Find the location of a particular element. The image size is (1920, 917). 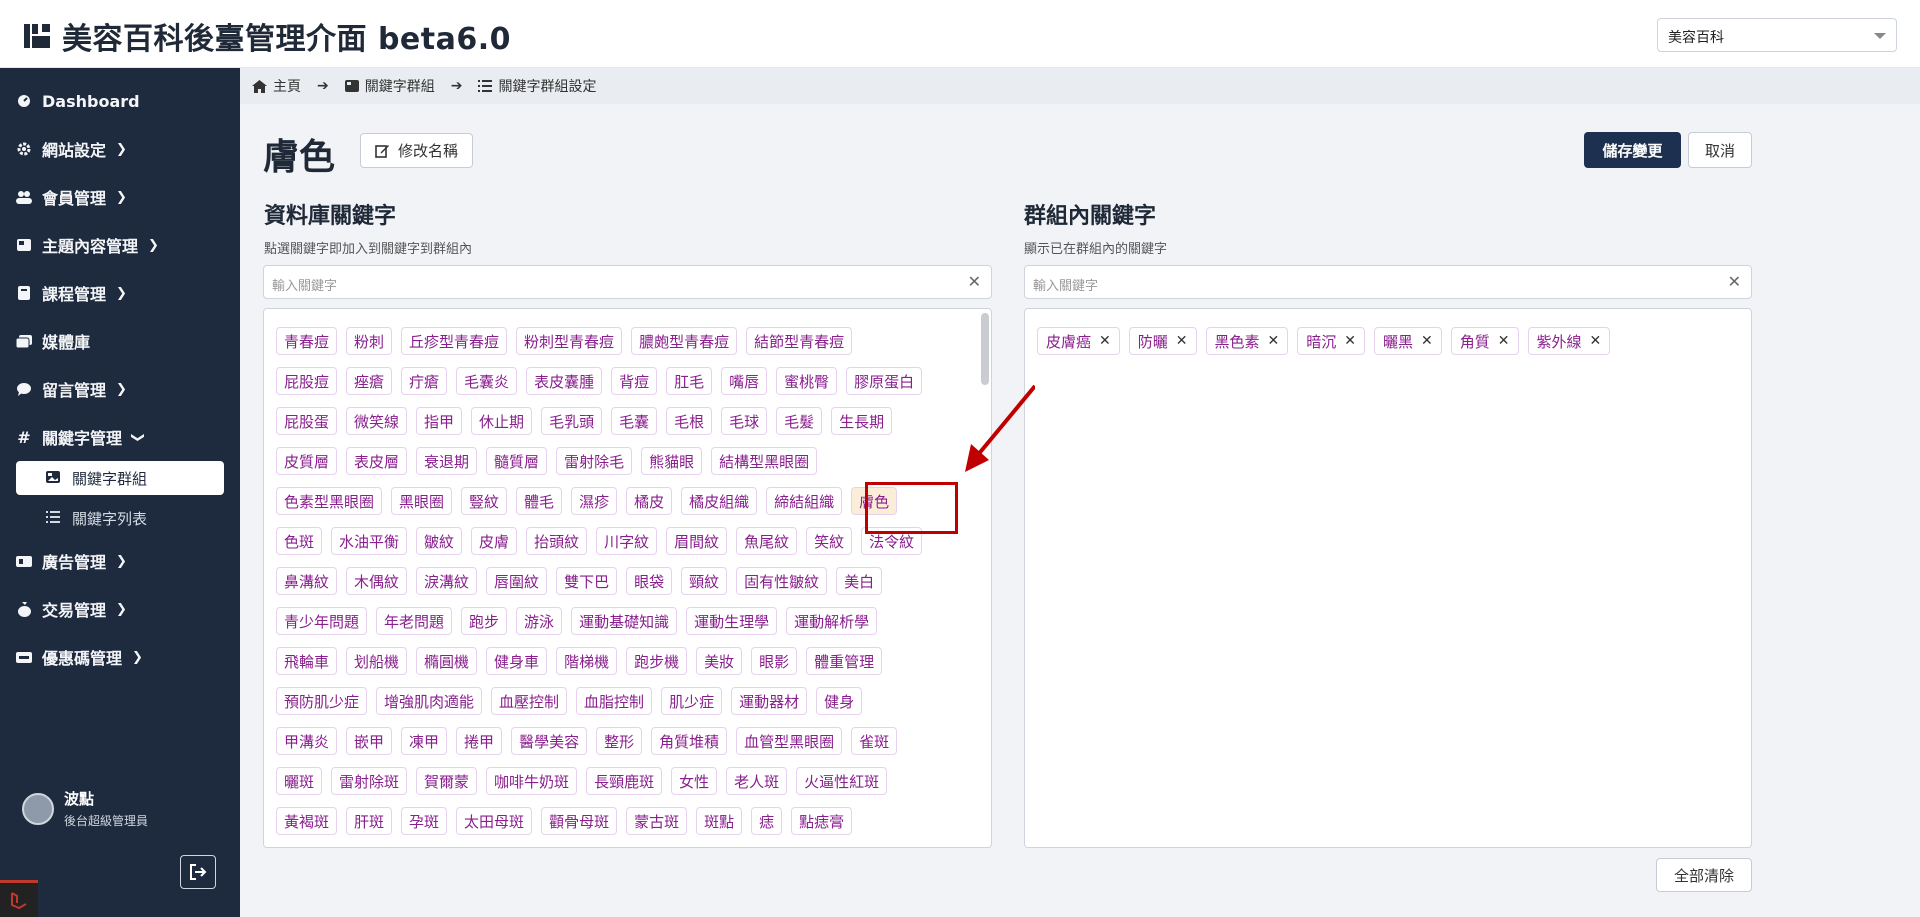

keyword-tag: 濕疹 is located at coordinates (594, 501).